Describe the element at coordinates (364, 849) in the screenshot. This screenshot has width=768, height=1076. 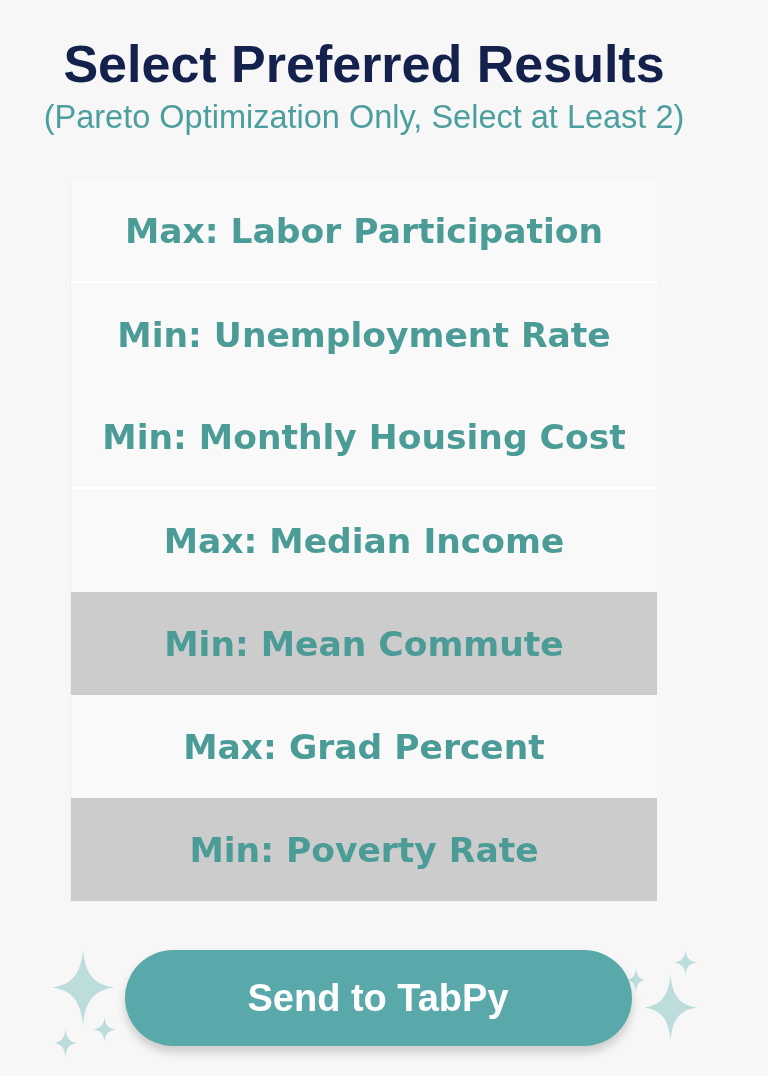
I see `option-item: Min: Poverty Rate` at that location.